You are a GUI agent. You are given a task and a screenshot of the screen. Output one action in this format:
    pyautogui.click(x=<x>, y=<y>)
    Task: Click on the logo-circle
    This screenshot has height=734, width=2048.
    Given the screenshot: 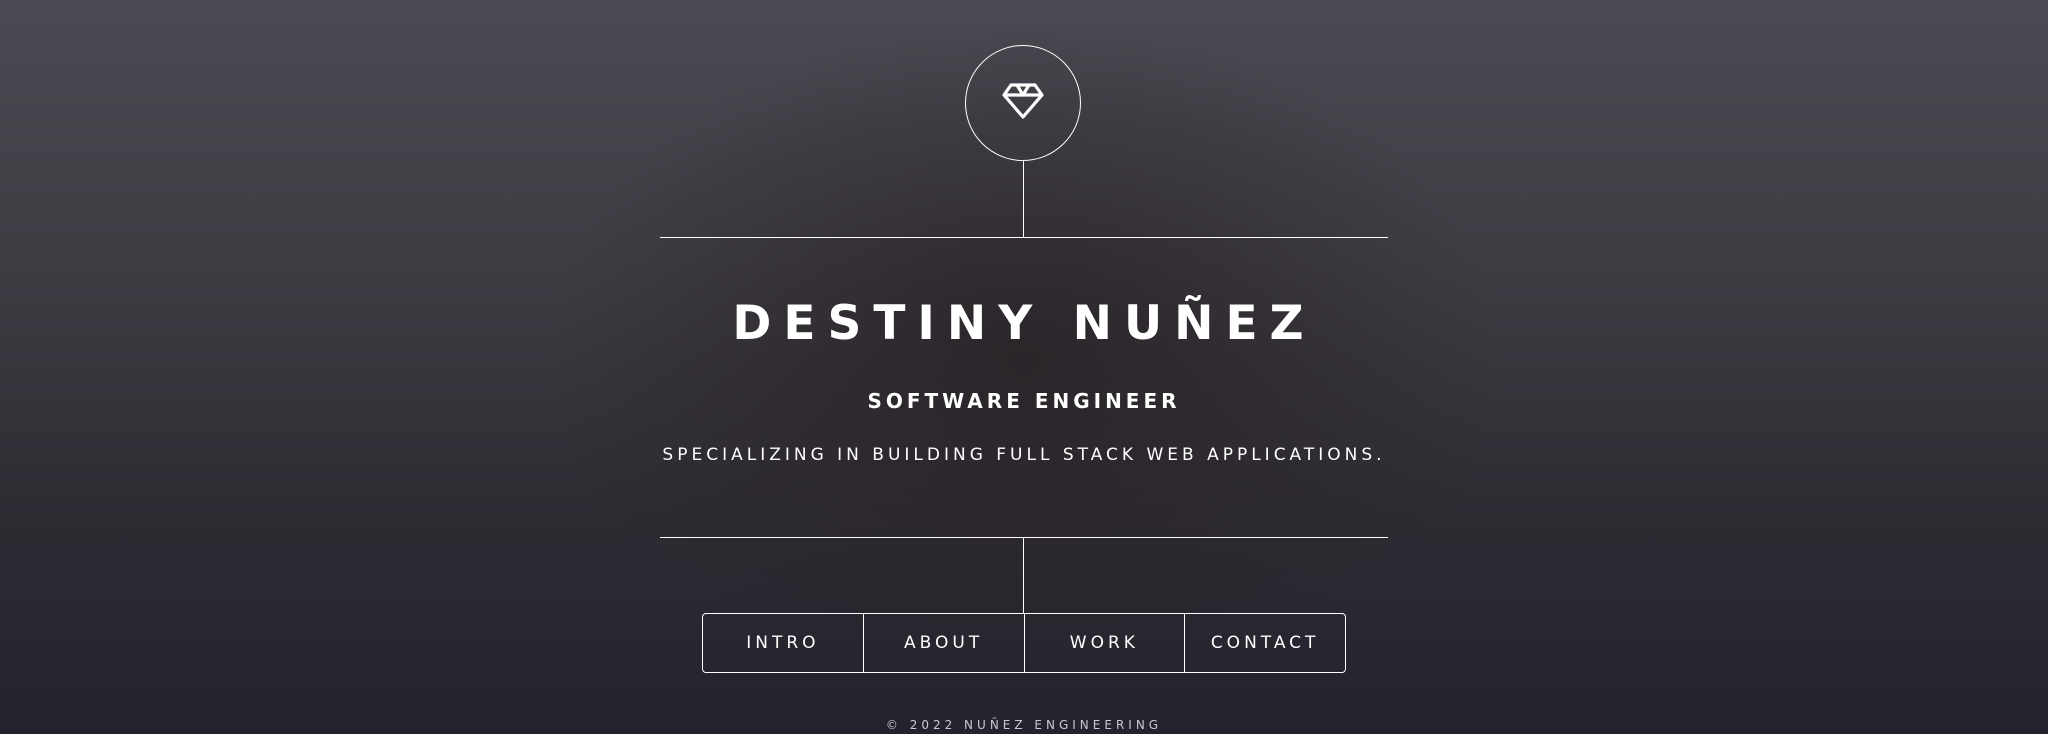 What is the action you would take?
    pyautogui.click(x=1023, y=103)
    